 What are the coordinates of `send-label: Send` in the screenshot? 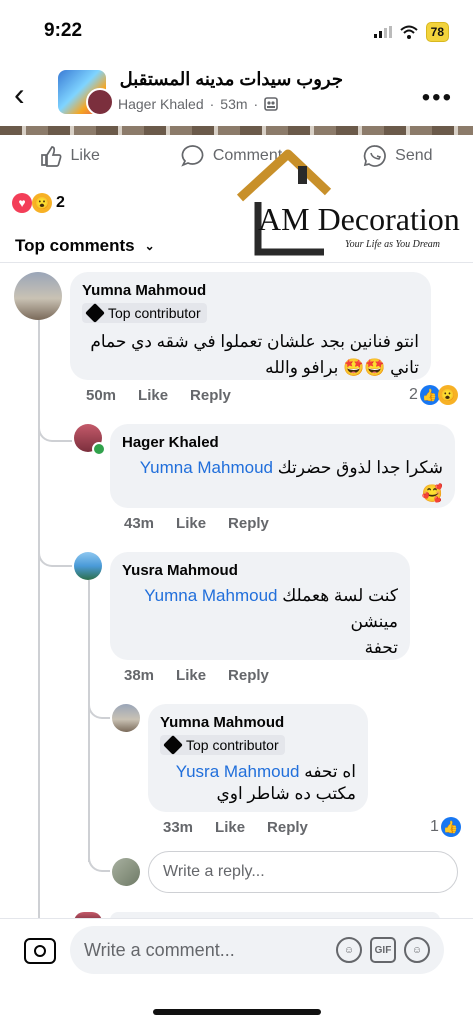 It's located at (414, 155).